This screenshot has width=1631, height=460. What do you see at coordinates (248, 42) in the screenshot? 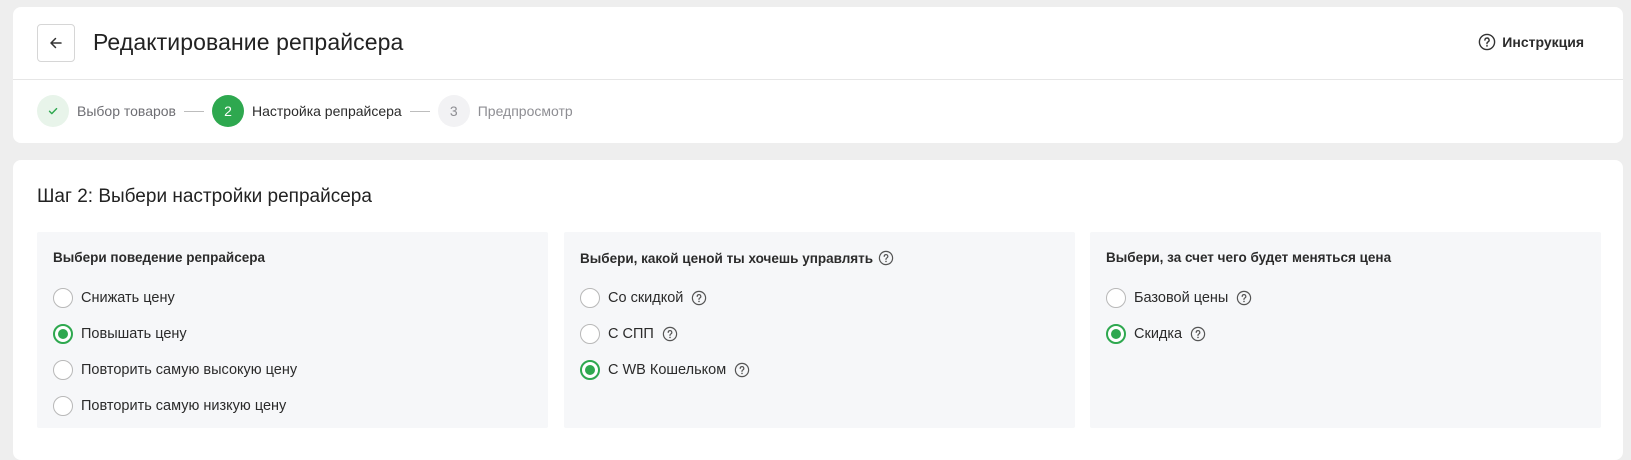
I see `page-title: Редактирование репрайсера` at bounding box center [248, 42].